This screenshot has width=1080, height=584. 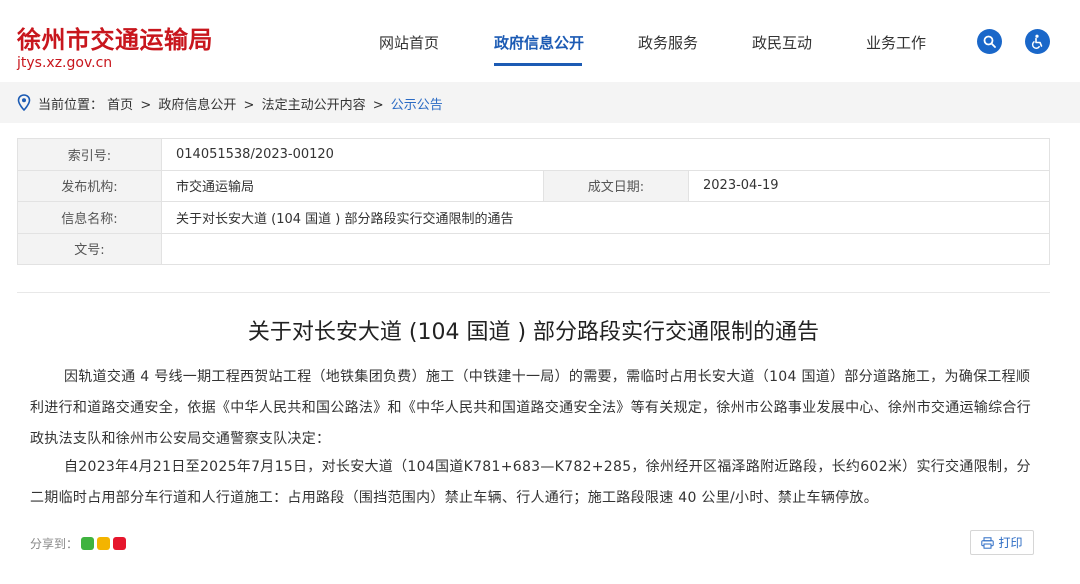 What do you see at coordinates (314, 105) in the screenshot?
I see `breadcrumb-statutory: 法定主动公开内容` at bounding box center [314, 105].